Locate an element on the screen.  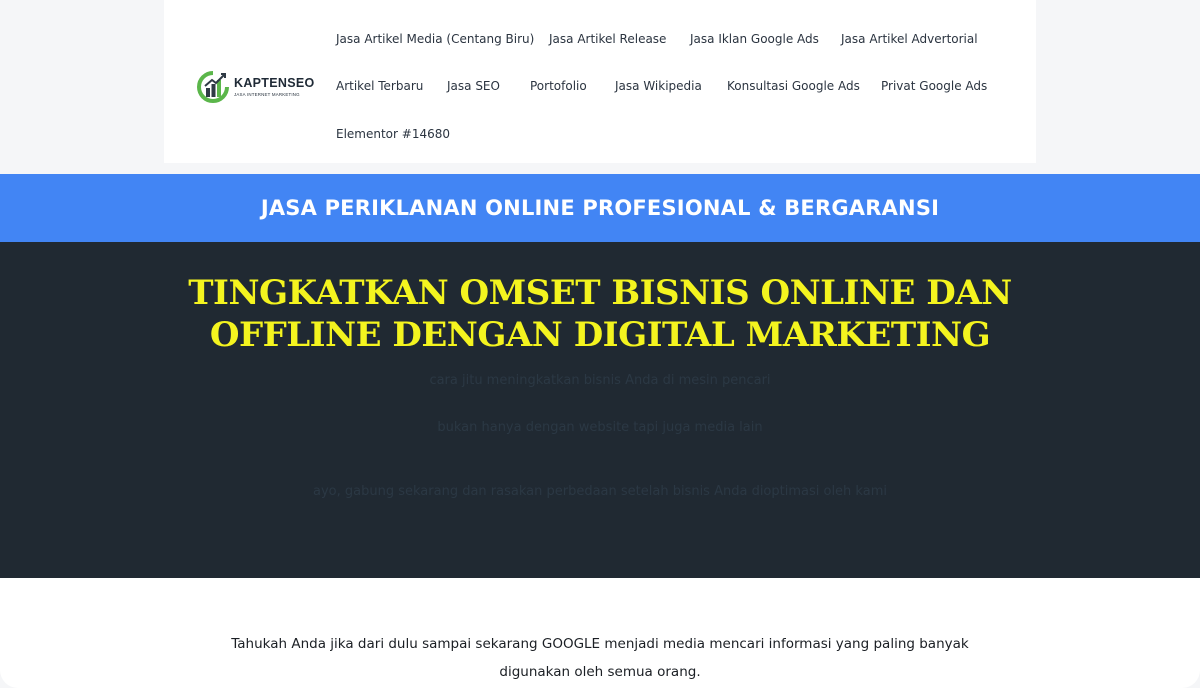
logo-tagline: JASA INTERNET MARKETING is located at coordinates (267, 94).